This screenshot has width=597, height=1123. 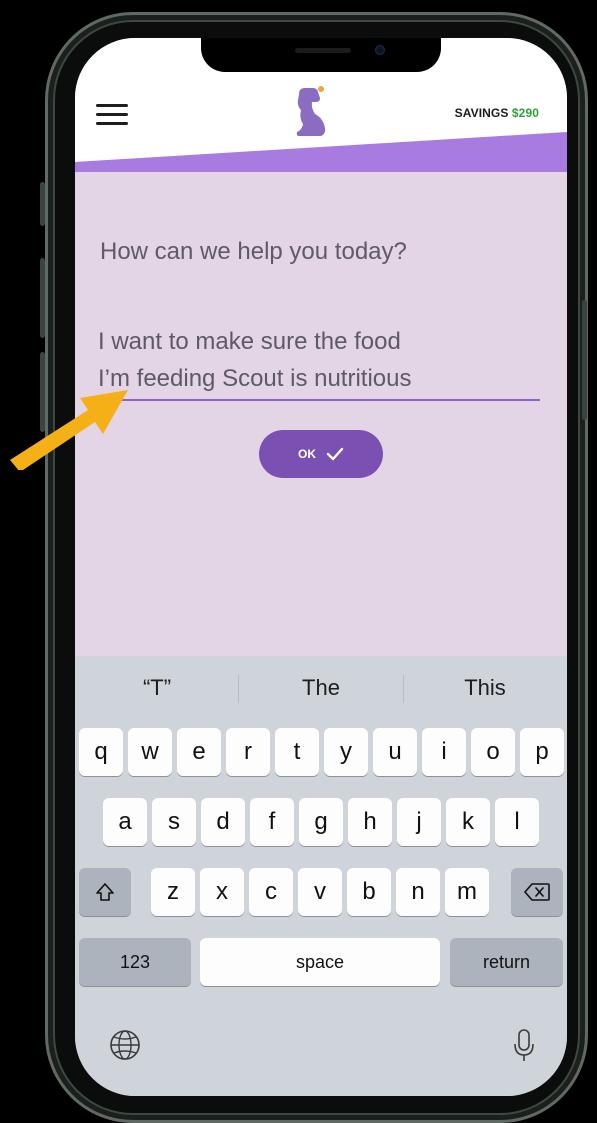 What do you see at coordinates (468, 822) in the screenshot?
I see `key-k: k` at bounding box center [468, 822].